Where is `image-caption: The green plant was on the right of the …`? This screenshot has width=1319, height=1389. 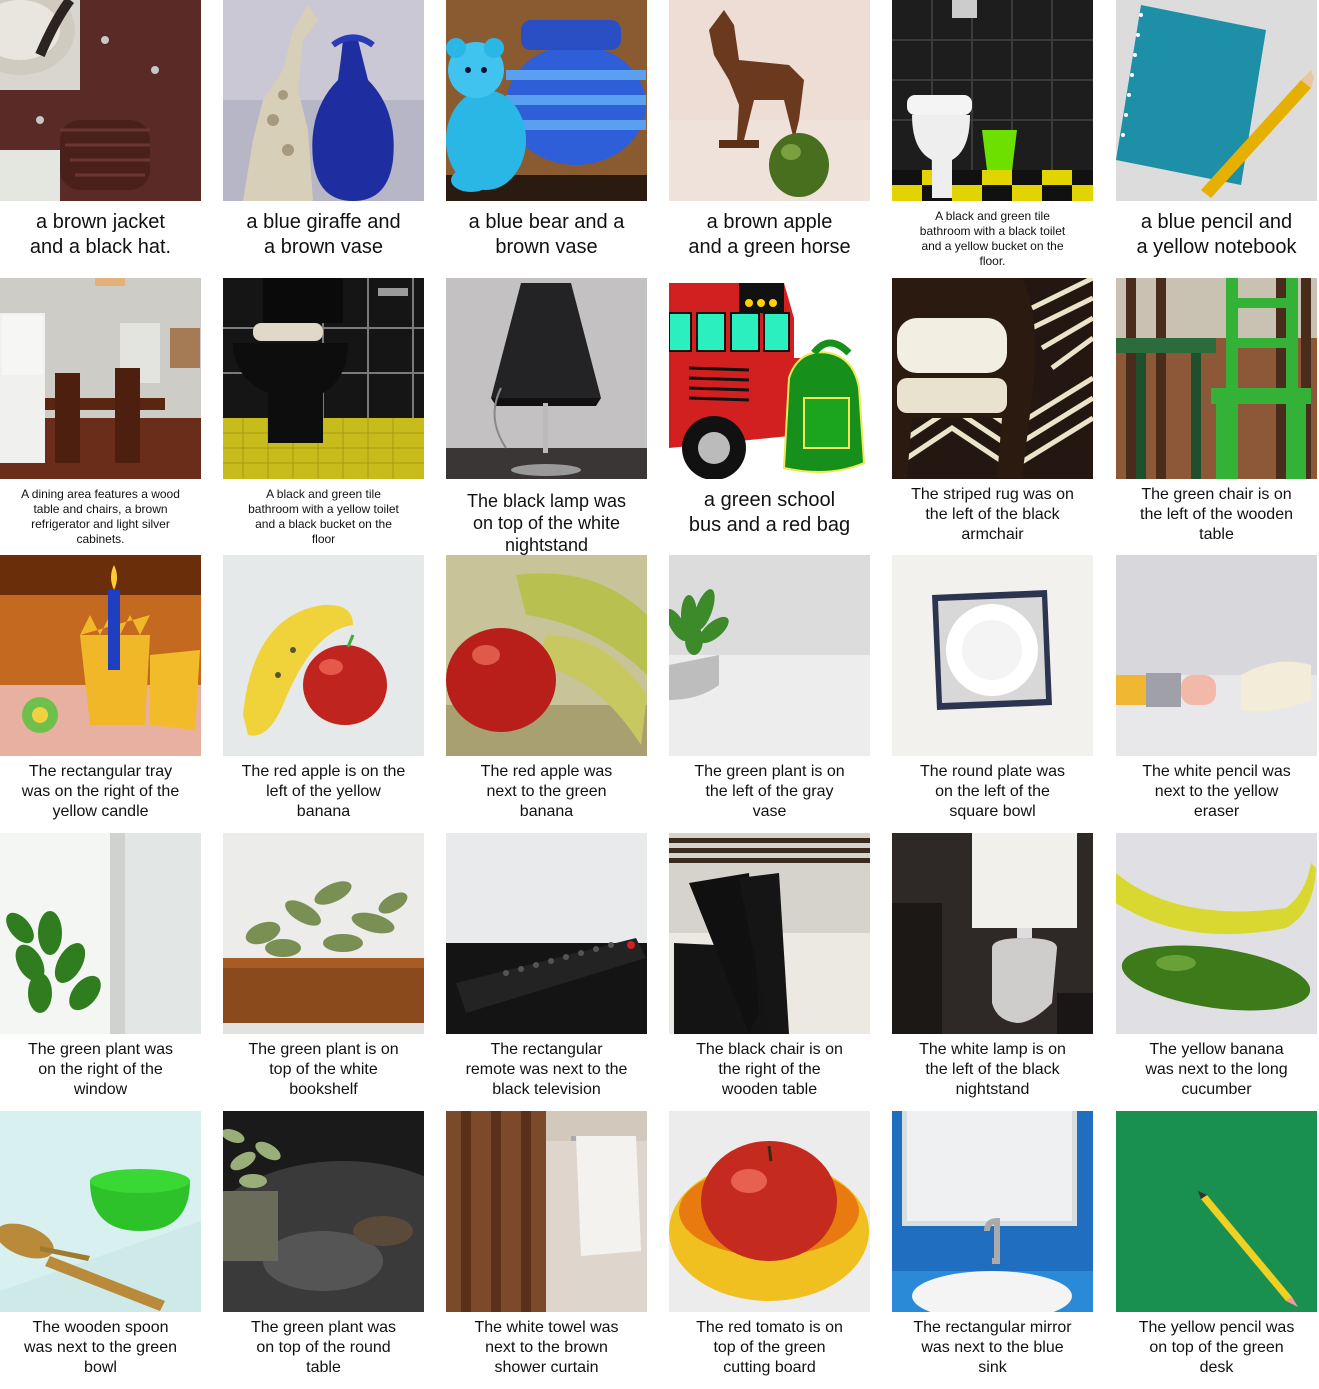
image-caption: The green plant was on the right of the … is located at coordinates (100, 1069).